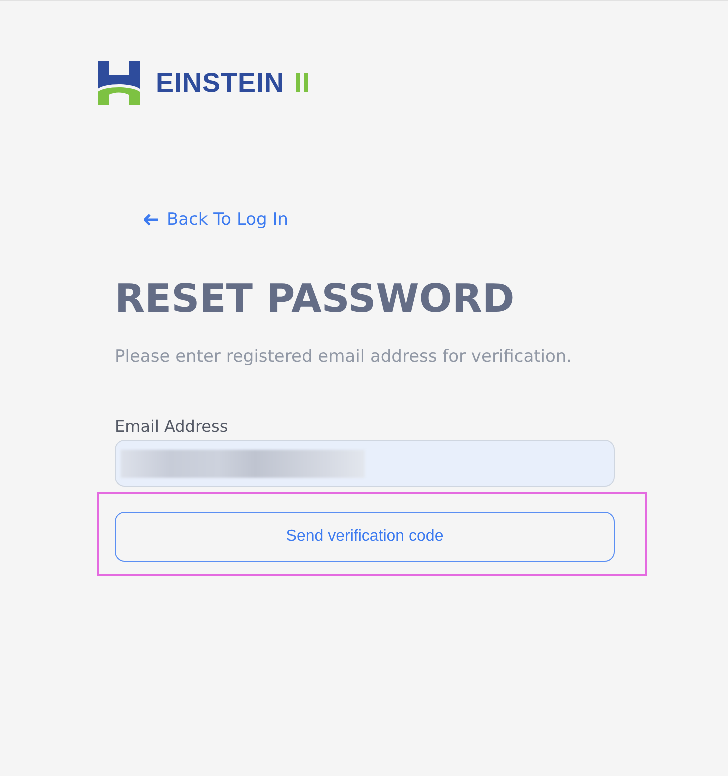 This screenshot has height=776, width=728. What do you see at coordinates (365, 463) in the screenshot?
I see `email-field` at bounding box center [365, 463].